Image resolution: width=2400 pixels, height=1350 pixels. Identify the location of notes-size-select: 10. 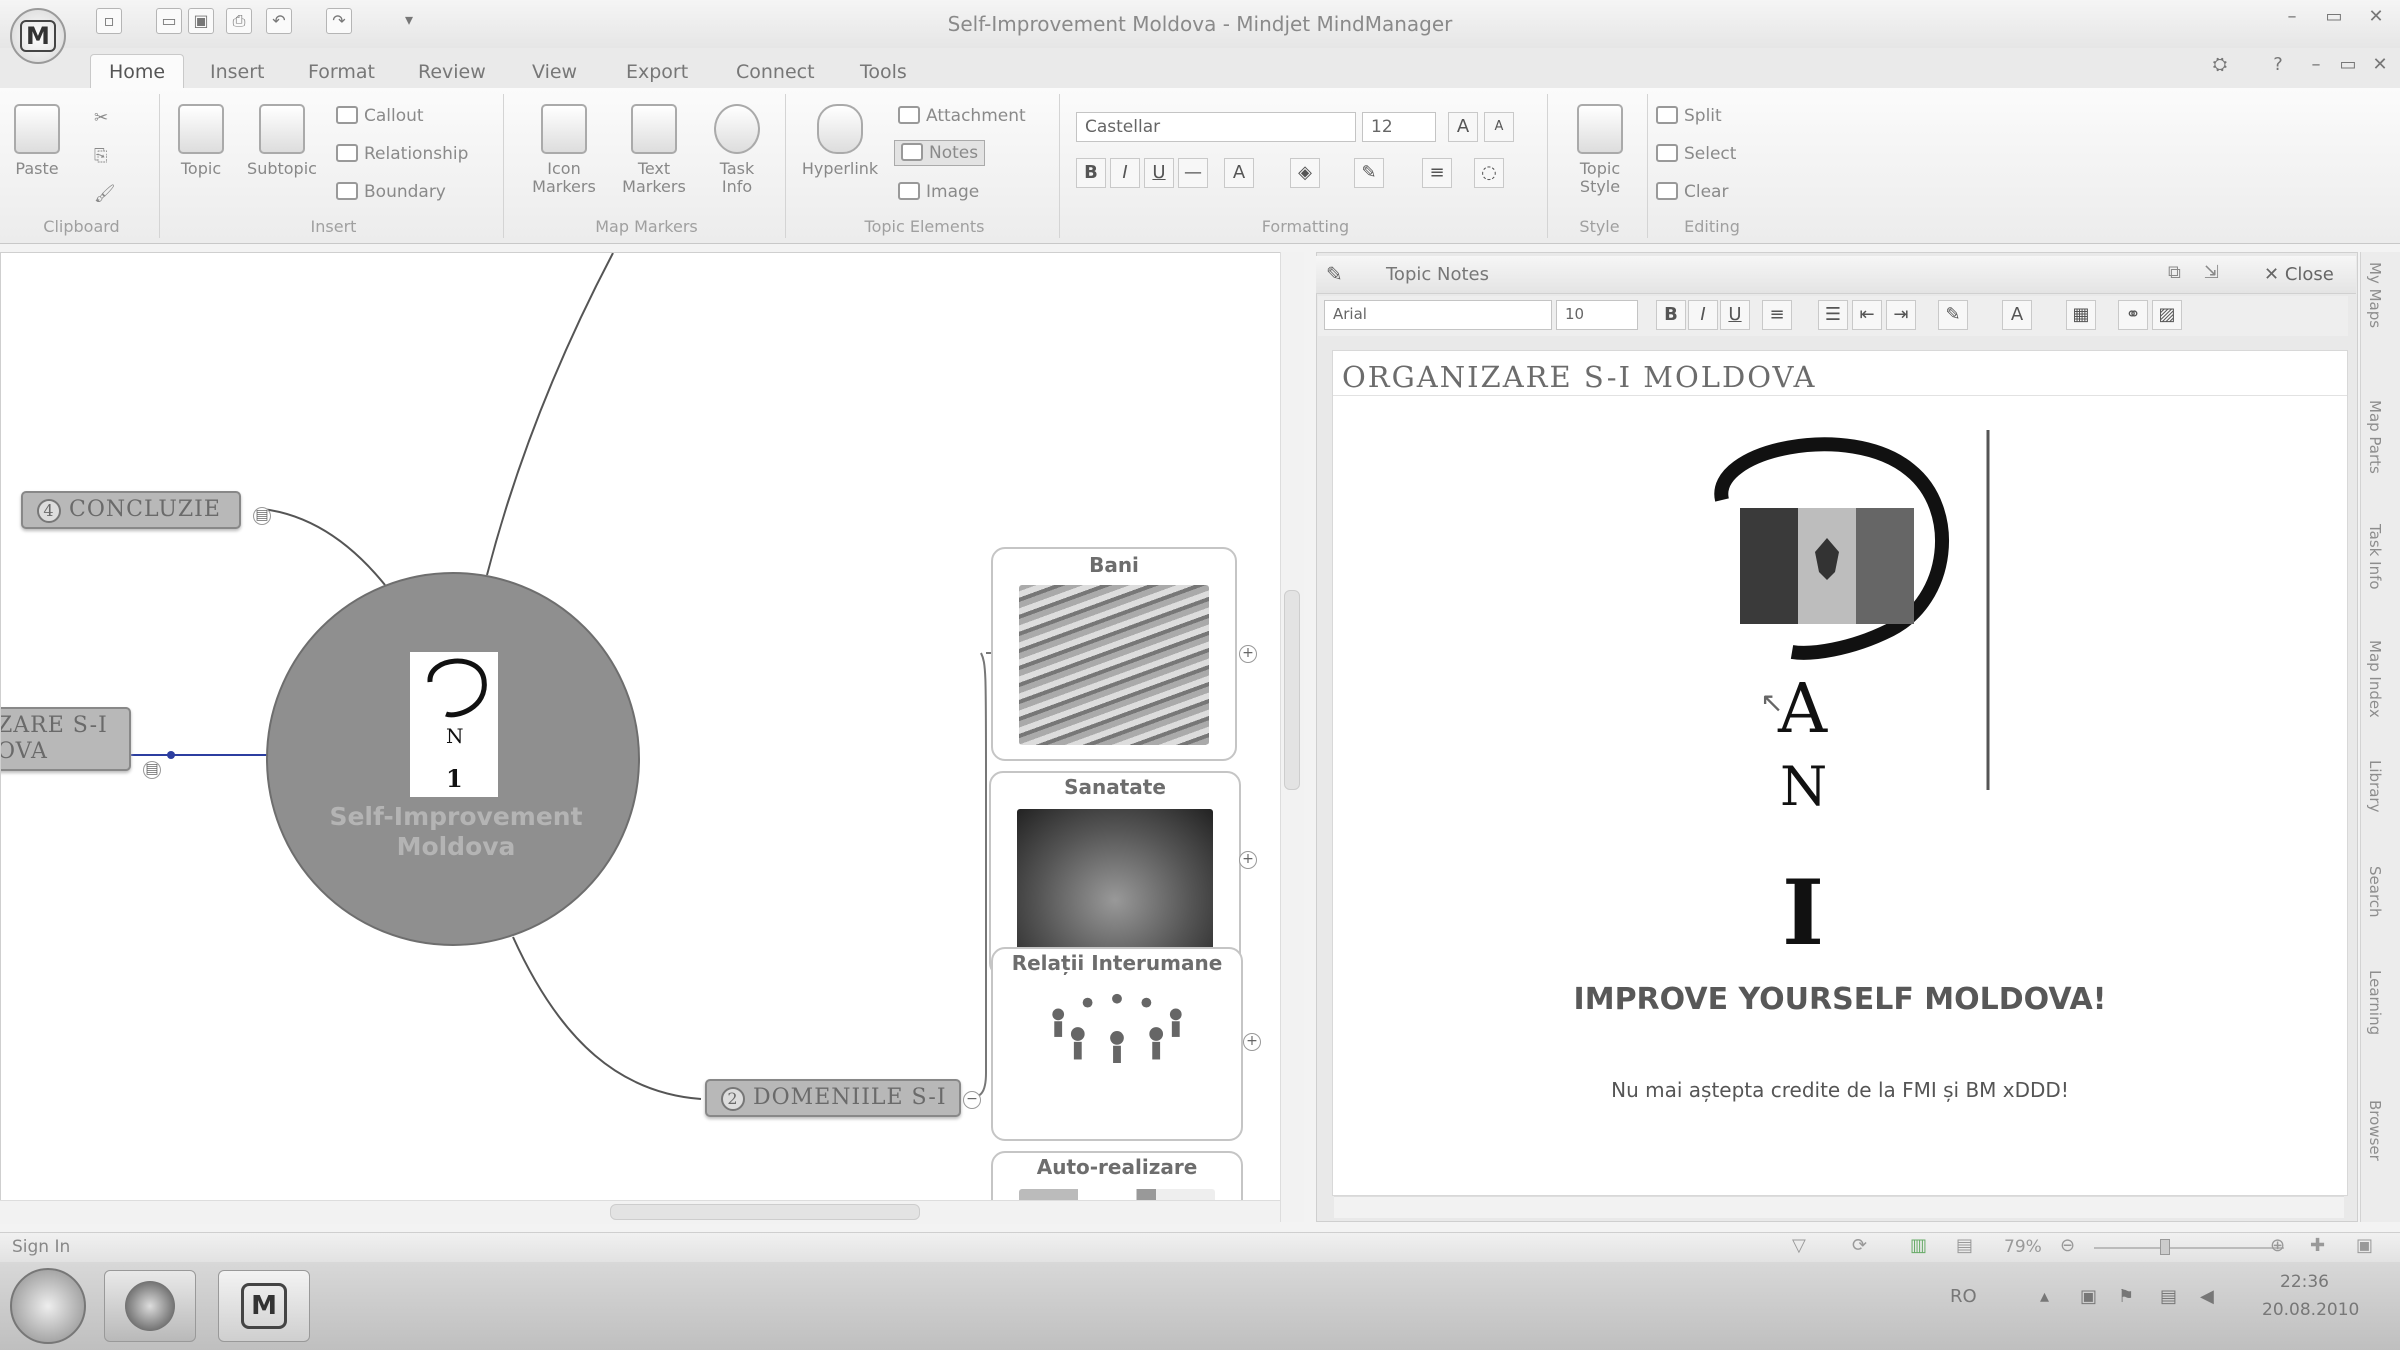
(1597, 315).